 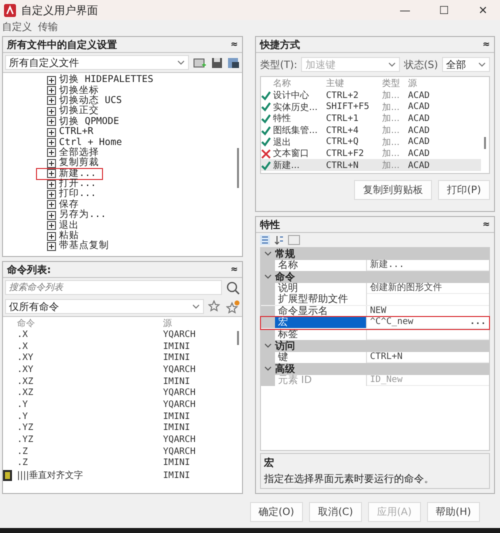 What do you see at coordinates (320, 288) in the screenshot?
I see `property-label: 说明` at bounding box center [320, 288].